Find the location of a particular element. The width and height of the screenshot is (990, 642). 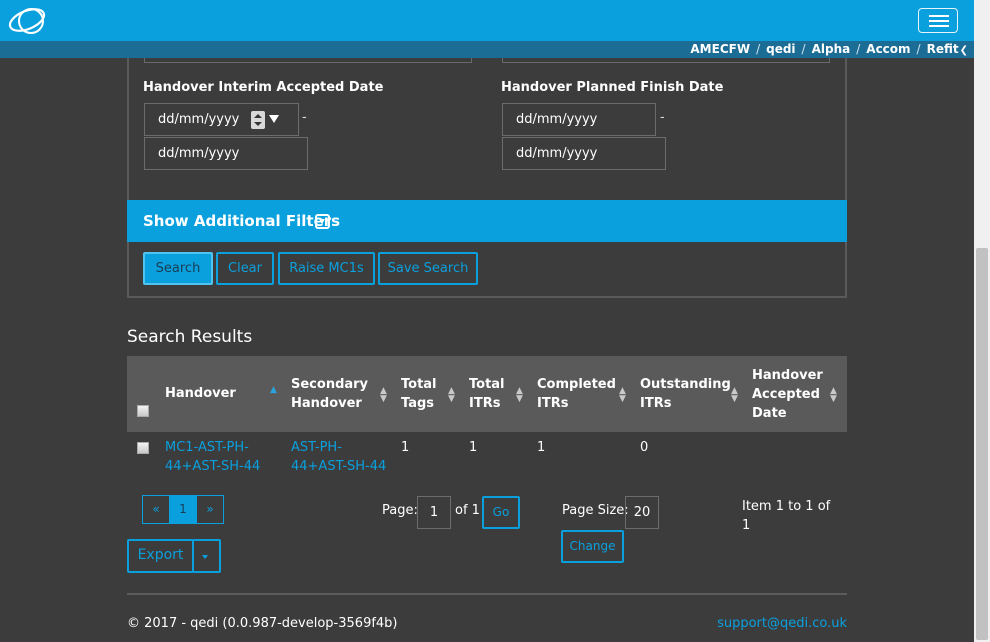

footer-copyright: © 2017 - qedi (0.0.987-develop-3569f4b) is located at coordinates (262, 623).